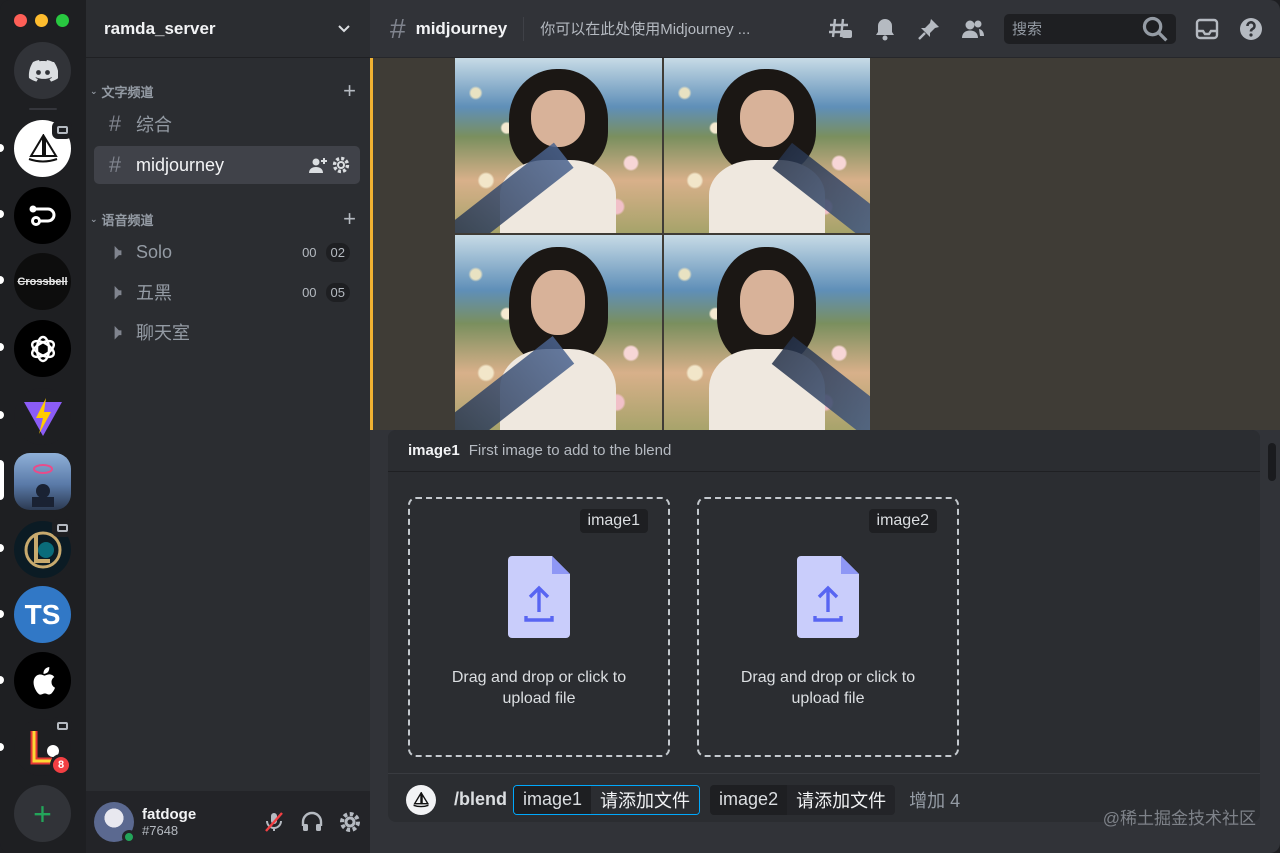  Describe the element at coordinates (902, 521) in the screenshot. I see `dropzone-tag: image2` at that location.